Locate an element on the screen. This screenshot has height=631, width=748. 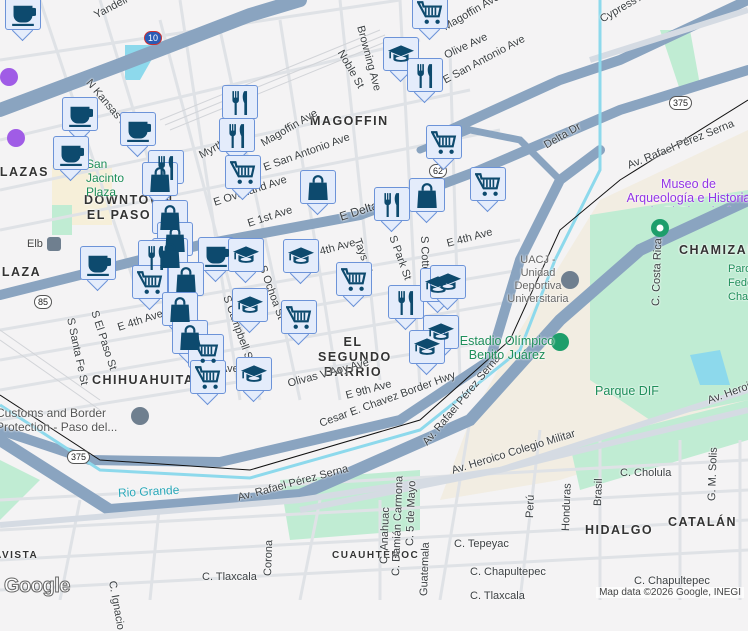
street-label: Honduras is located at coordinates (567, 507).